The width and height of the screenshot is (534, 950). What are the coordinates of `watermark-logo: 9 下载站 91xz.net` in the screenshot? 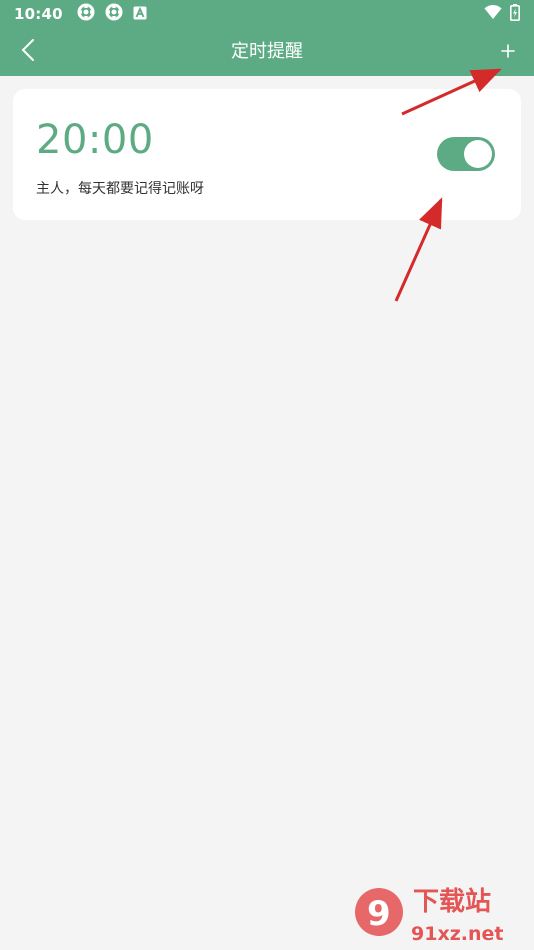 It's located at (429, 916).